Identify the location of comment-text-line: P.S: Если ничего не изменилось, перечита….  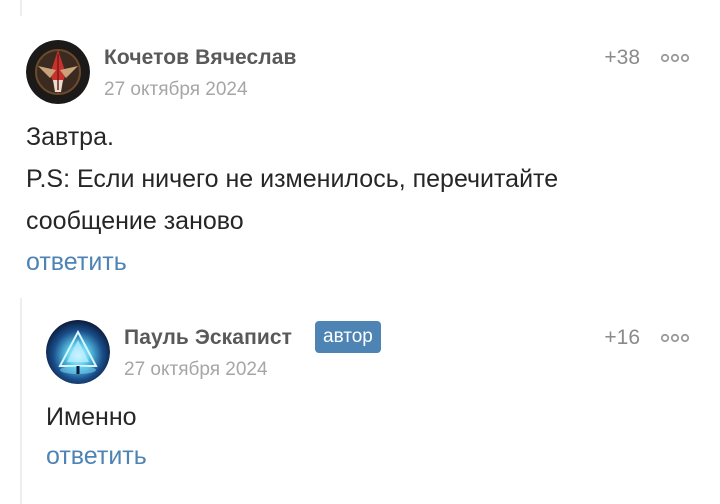
(292, 200).